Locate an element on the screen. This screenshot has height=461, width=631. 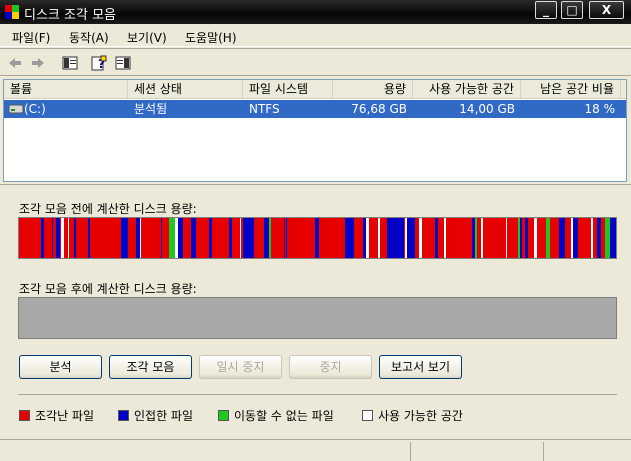
volume-free-space: 14,00 GB is located at coordinates (487, 109).